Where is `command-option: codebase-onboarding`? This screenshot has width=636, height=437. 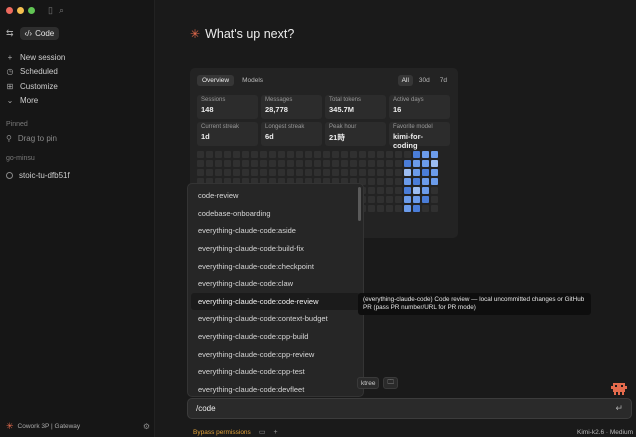 command-option: codebase-onboarding is located at coordinates (275, 214).